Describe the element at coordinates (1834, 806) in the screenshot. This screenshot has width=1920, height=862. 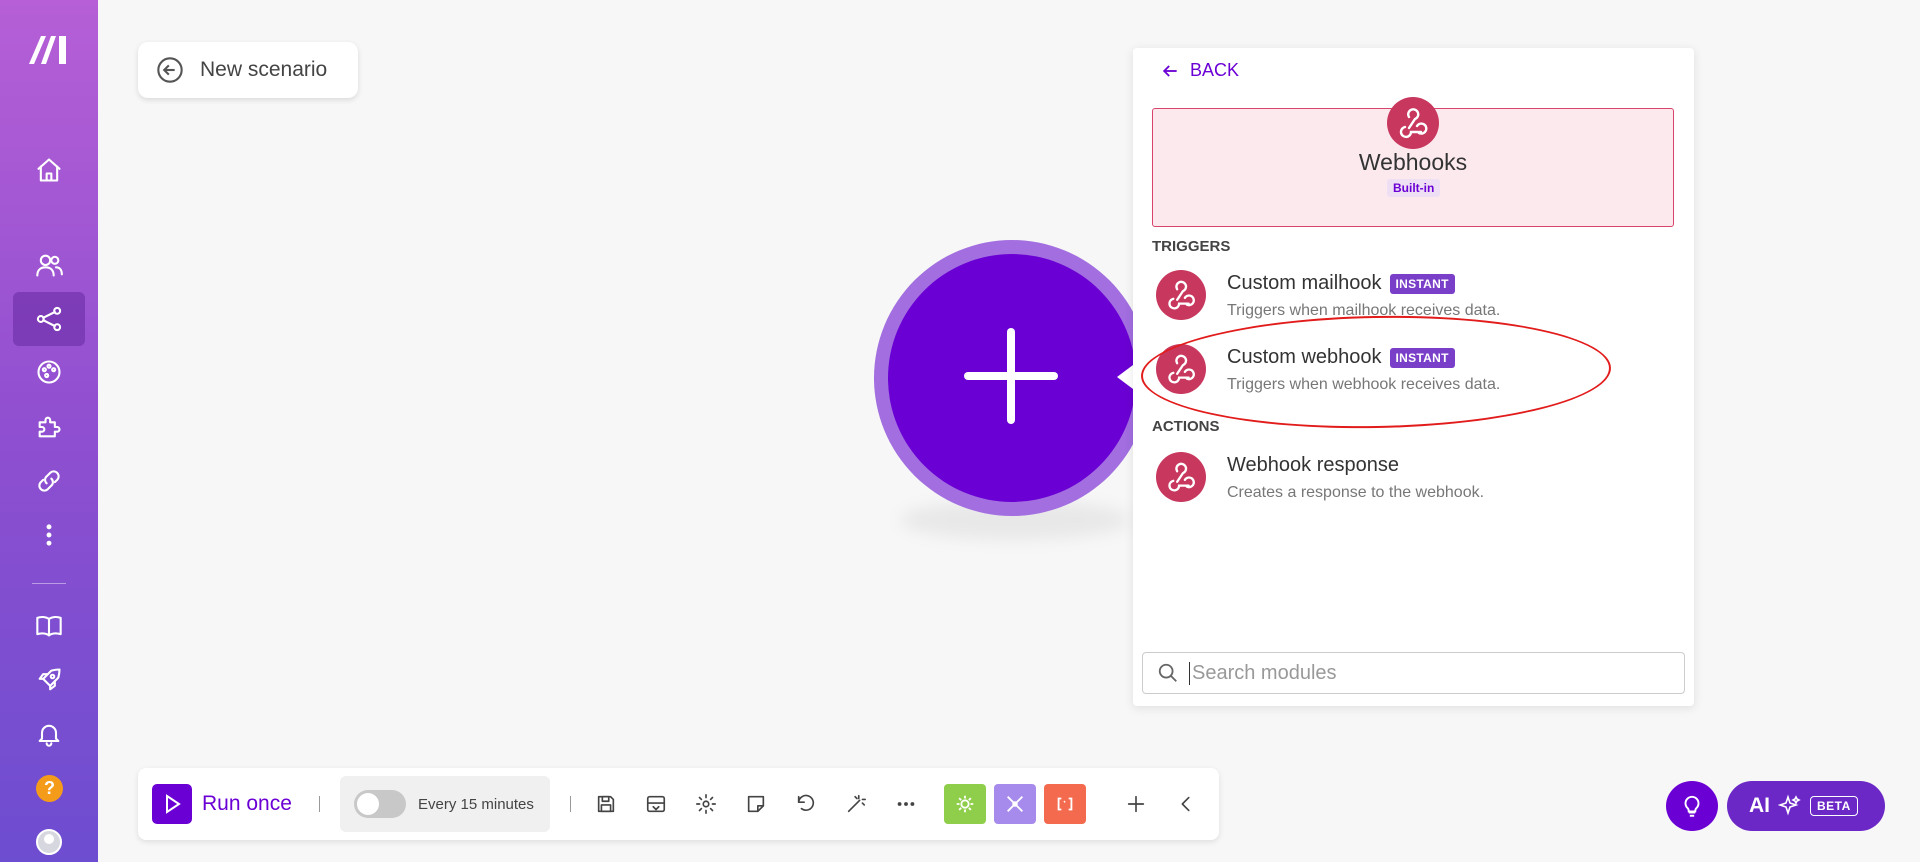
I see `beta-badge: BETA` at that location.